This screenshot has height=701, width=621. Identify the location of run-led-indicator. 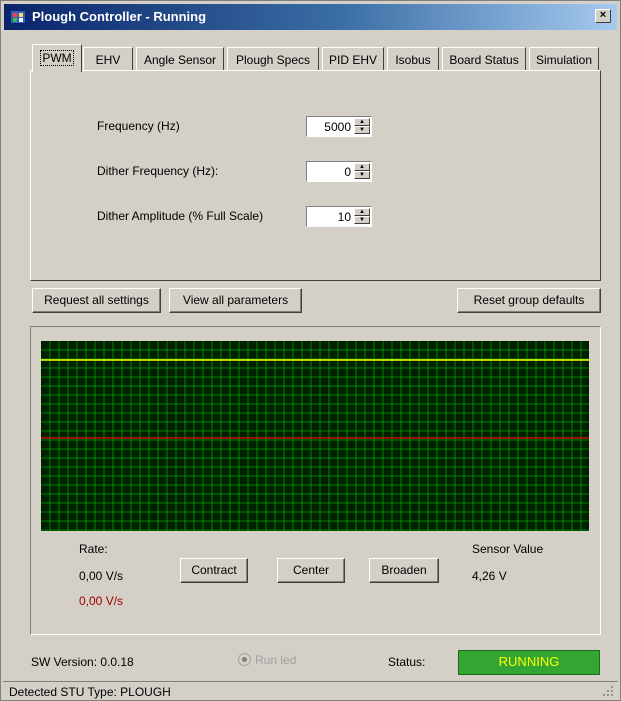
(244, 659).